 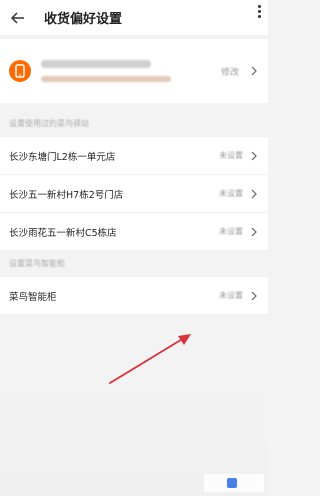 I want to click on annotation-arrow, so click(x=150, y=359).